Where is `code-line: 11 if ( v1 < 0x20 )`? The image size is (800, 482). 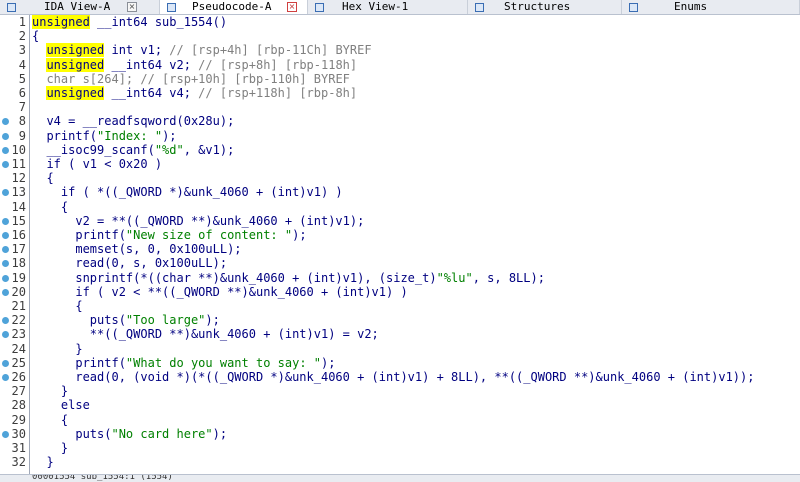 code-line: 11 if ( v1 < 0x20 ) is located at coordinates (400, 164).